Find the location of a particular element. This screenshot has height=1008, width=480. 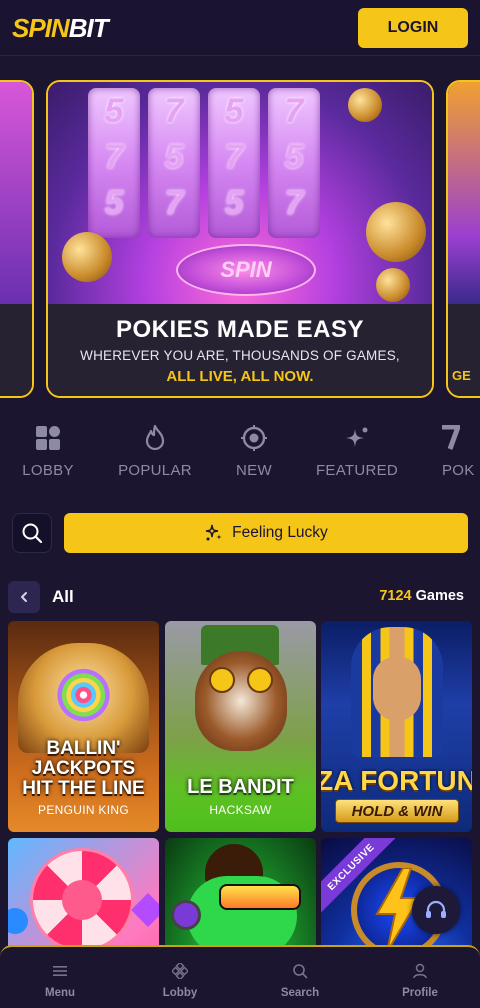

spin-button-artwork: SPIN is located at coordinates (246, 270).